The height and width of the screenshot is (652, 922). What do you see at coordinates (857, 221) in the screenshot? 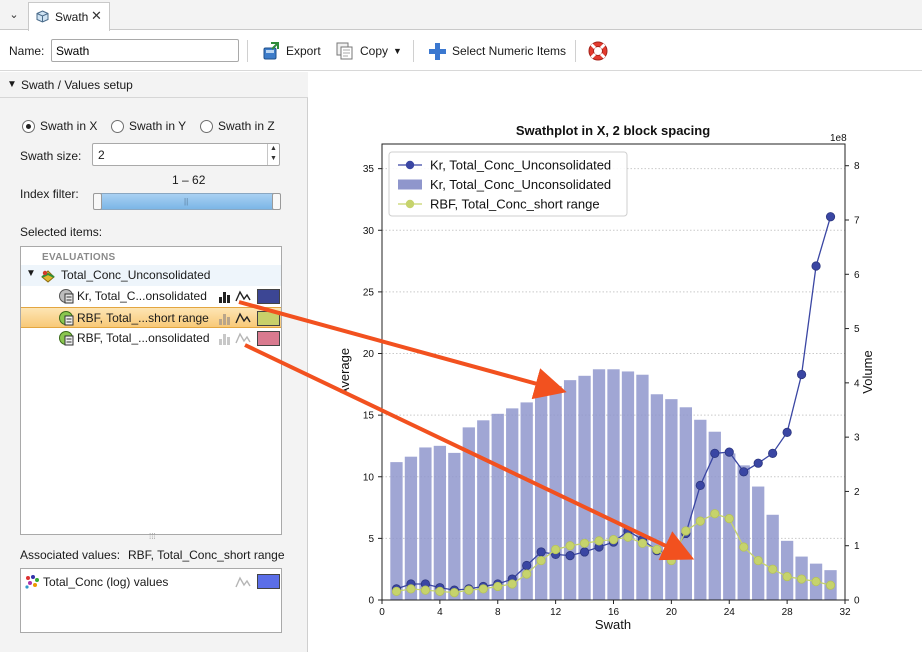
I see `y2-tick-label: 7` at bounding box center [857, 221].